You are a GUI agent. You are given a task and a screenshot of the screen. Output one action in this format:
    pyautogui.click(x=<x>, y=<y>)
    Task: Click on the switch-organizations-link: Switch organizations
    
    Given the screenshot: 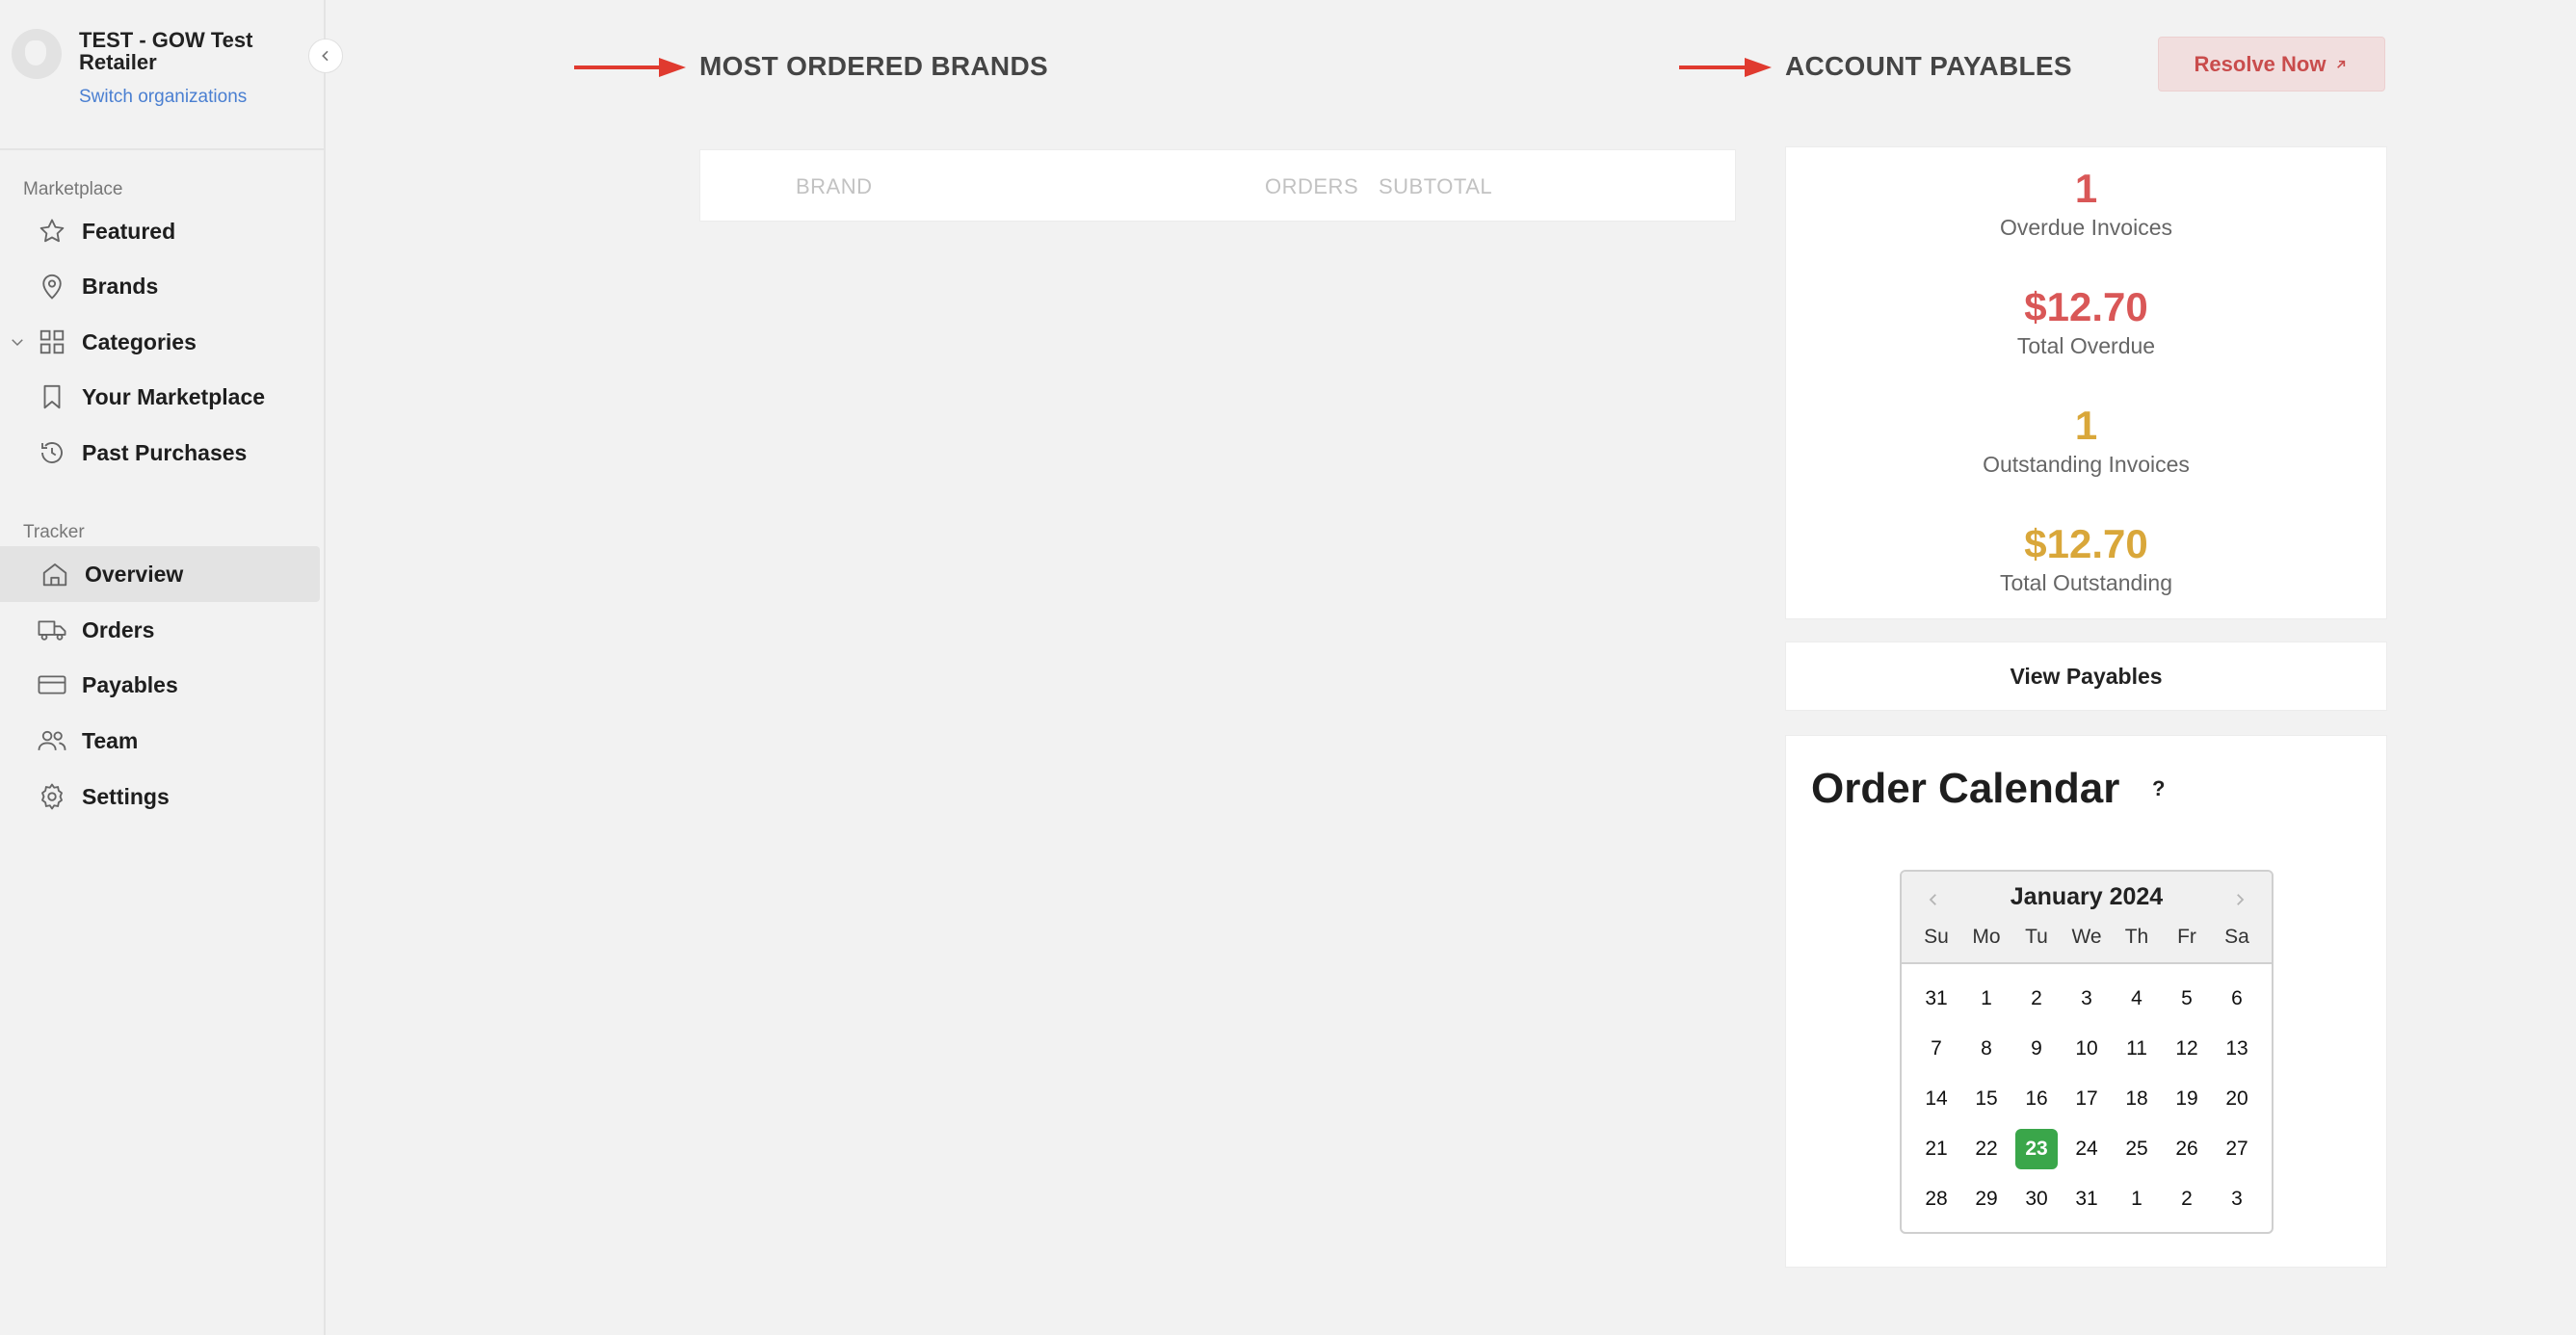 What is the action you would take?
    pyautogui.click(x=163, y=97)
    